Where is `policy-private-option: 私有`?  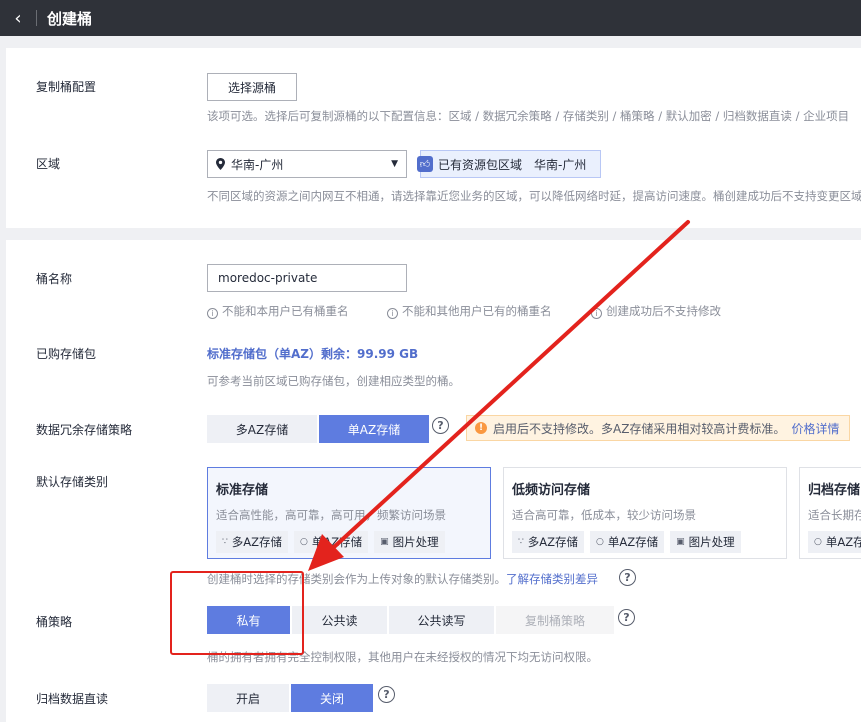
policy-private-option: 私有 is located at coordinates (248, 620).